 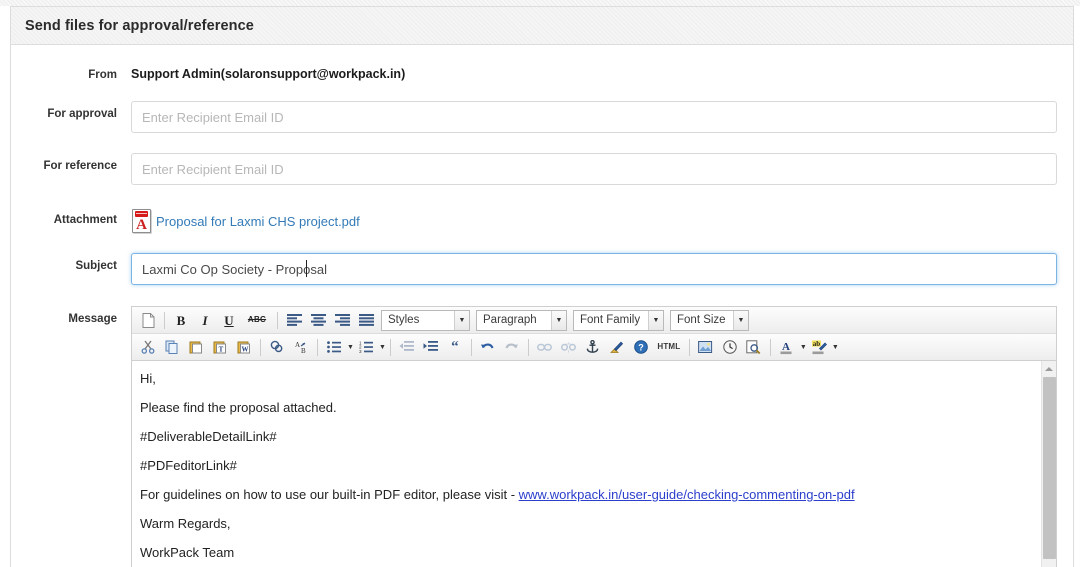 I want to click on align-justify-icon, so click(x=366, y=320).